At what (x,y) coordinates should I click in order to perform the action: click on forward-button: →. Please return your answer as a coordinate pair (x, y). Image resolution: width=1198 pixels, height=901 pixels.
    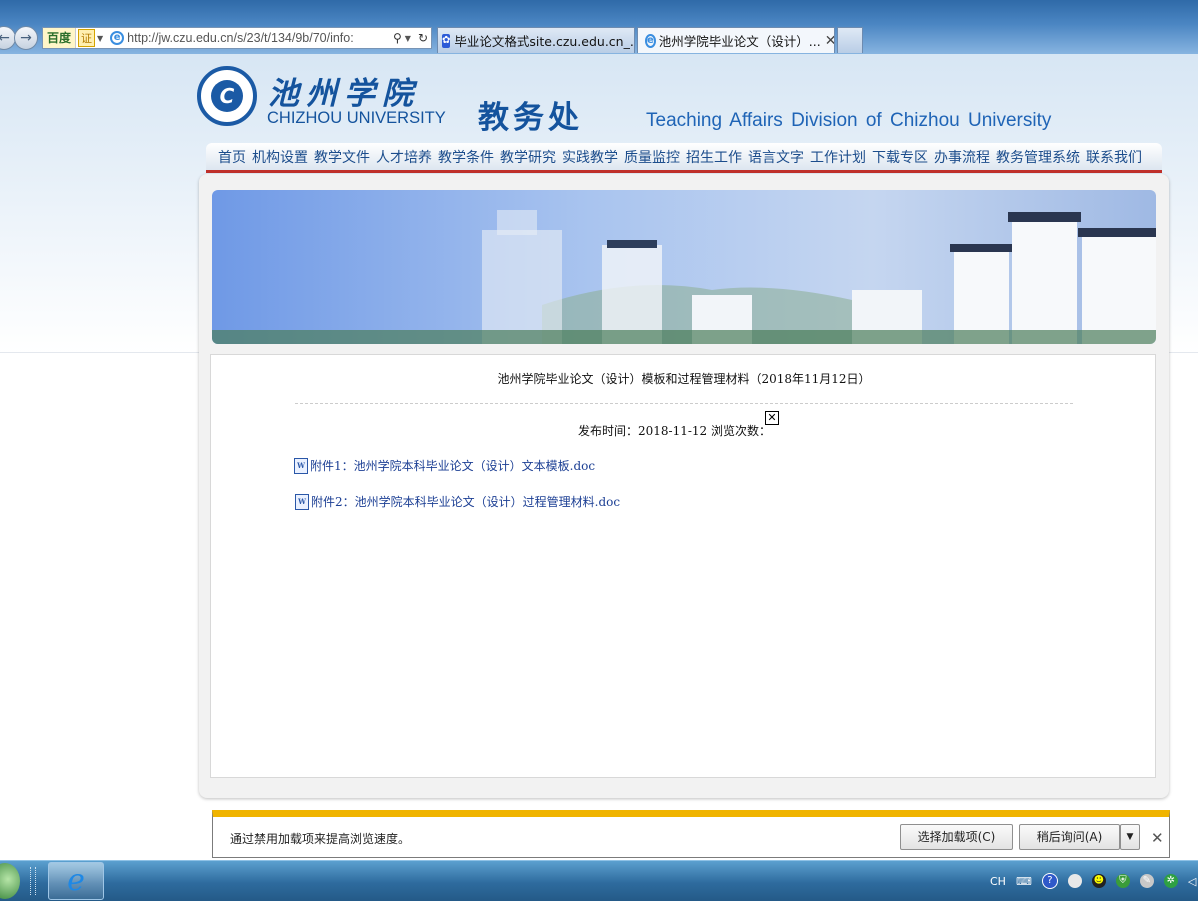
    Looking at the image, I should click on (26, 38).